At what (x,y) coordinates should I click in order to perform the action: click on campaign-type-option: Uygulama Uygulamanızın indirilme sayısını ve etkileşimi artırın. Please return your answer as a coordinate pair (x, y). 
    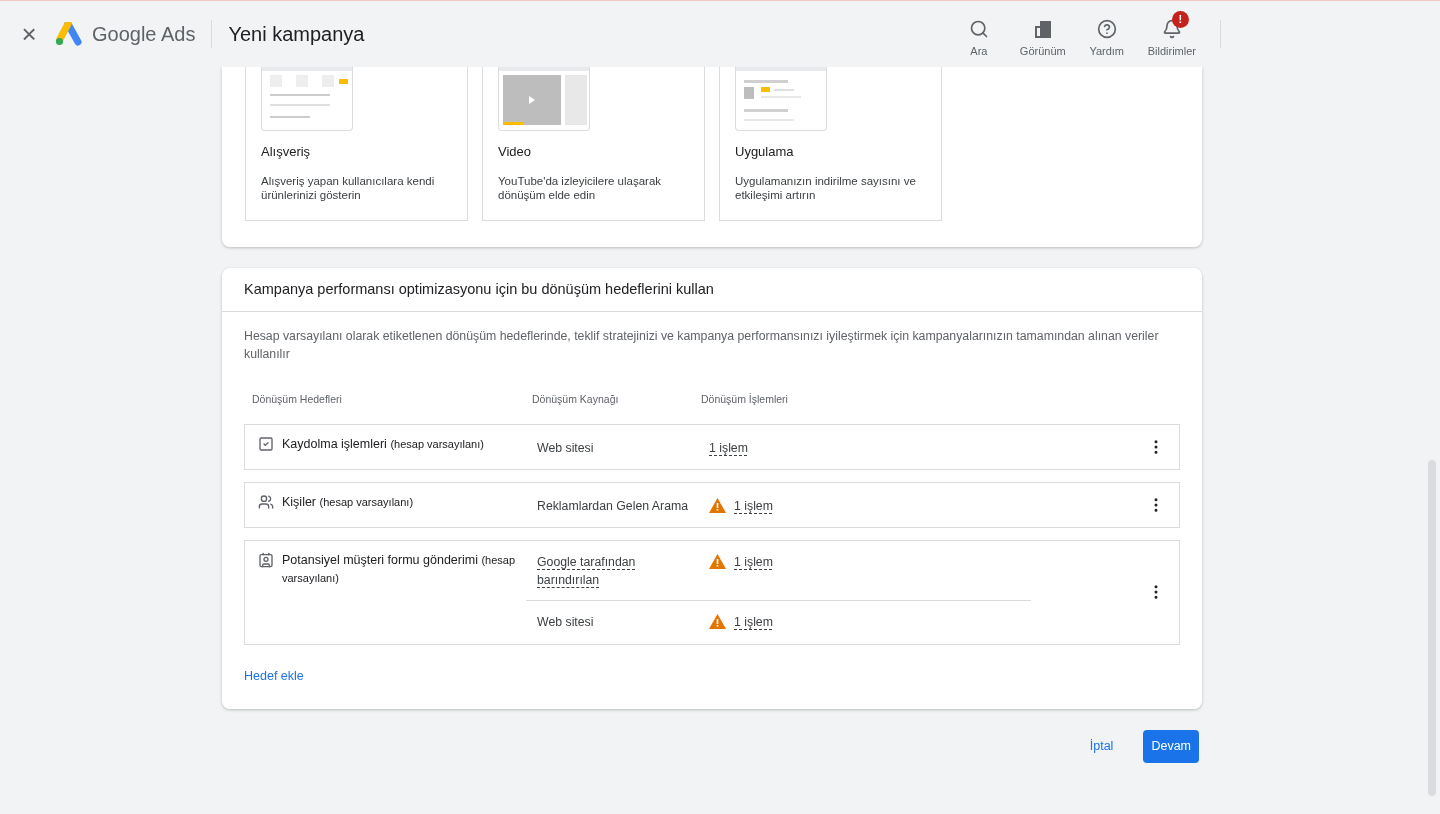
    Looking at the image, I should click on (830, 144).